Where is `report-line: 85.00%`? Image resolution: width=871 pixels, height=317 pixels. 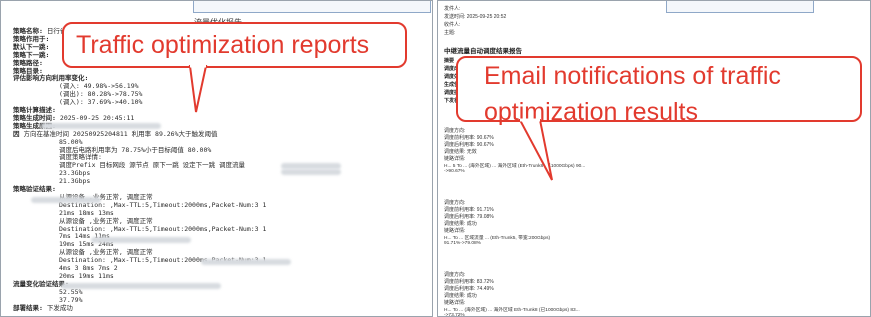
report-line: 85.00% is located at coordinates (47, 142).